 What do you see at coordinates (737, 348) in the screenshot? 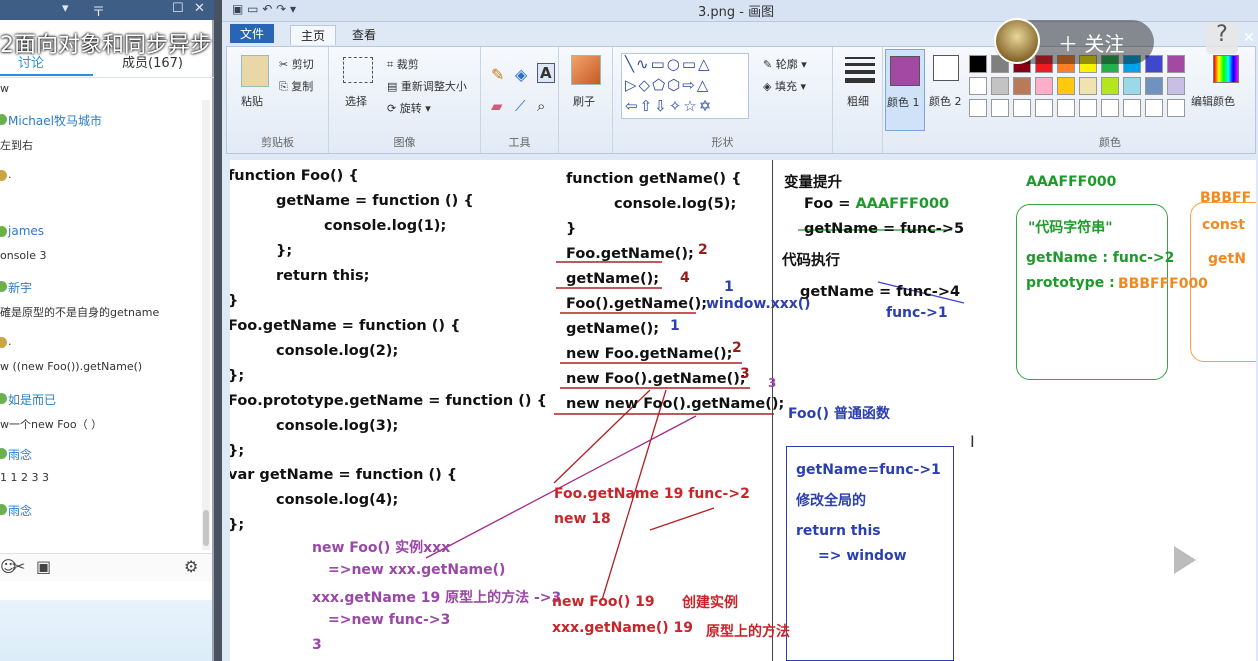
I see `answer: 2` at bounding box center [737, 348].